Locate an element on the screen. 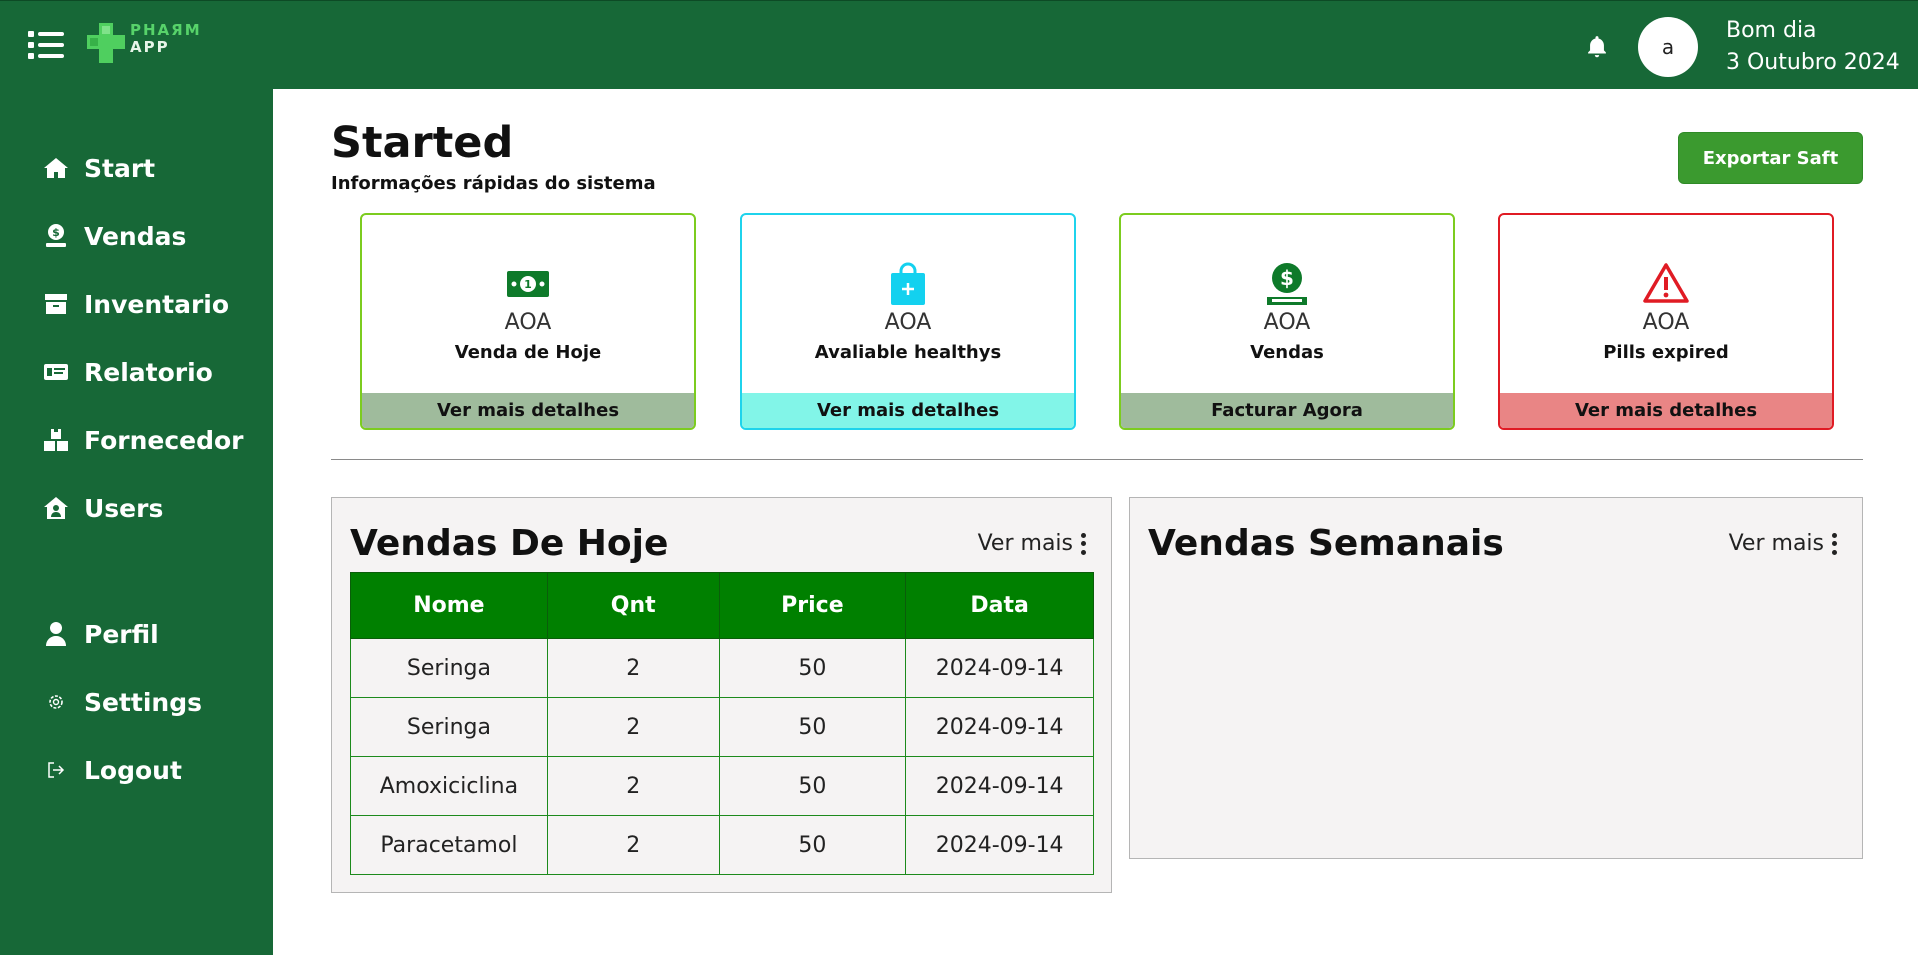 The height and width of the screenshot is (955, 1918). sidebar-item-inventario: Inventario is located at coordinates (135, 304).